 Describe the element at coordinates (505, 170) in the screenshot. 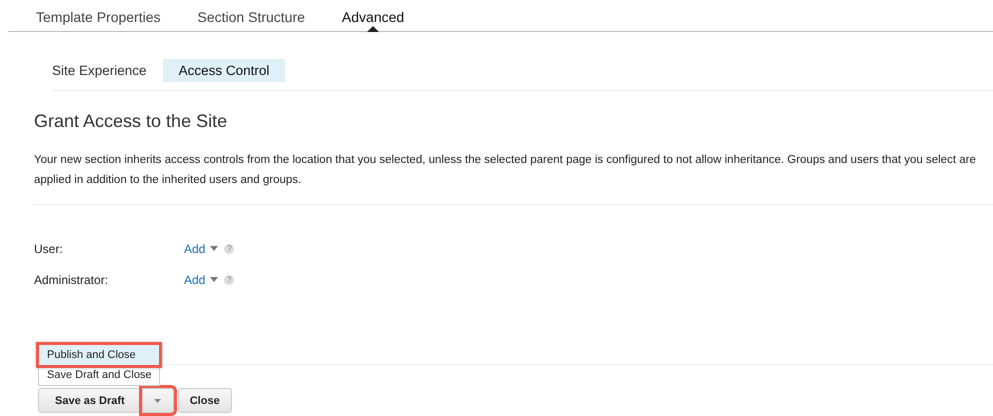

I see `description-text: Your new section inherits access controls from the location that you selected, unless the selected parent page is configured to not allow inheritance. Groups and users that you select are applied in addition to the inherited users and groups.` at that location.